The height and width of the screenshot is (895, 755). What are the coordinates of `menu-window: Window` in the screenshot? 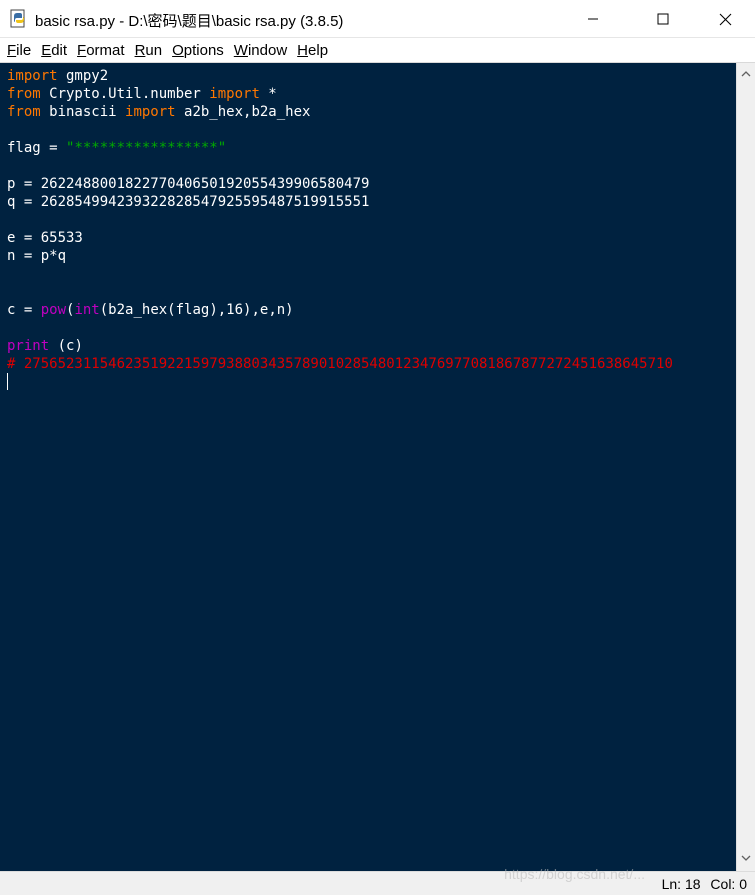 It's located at (260, 50).